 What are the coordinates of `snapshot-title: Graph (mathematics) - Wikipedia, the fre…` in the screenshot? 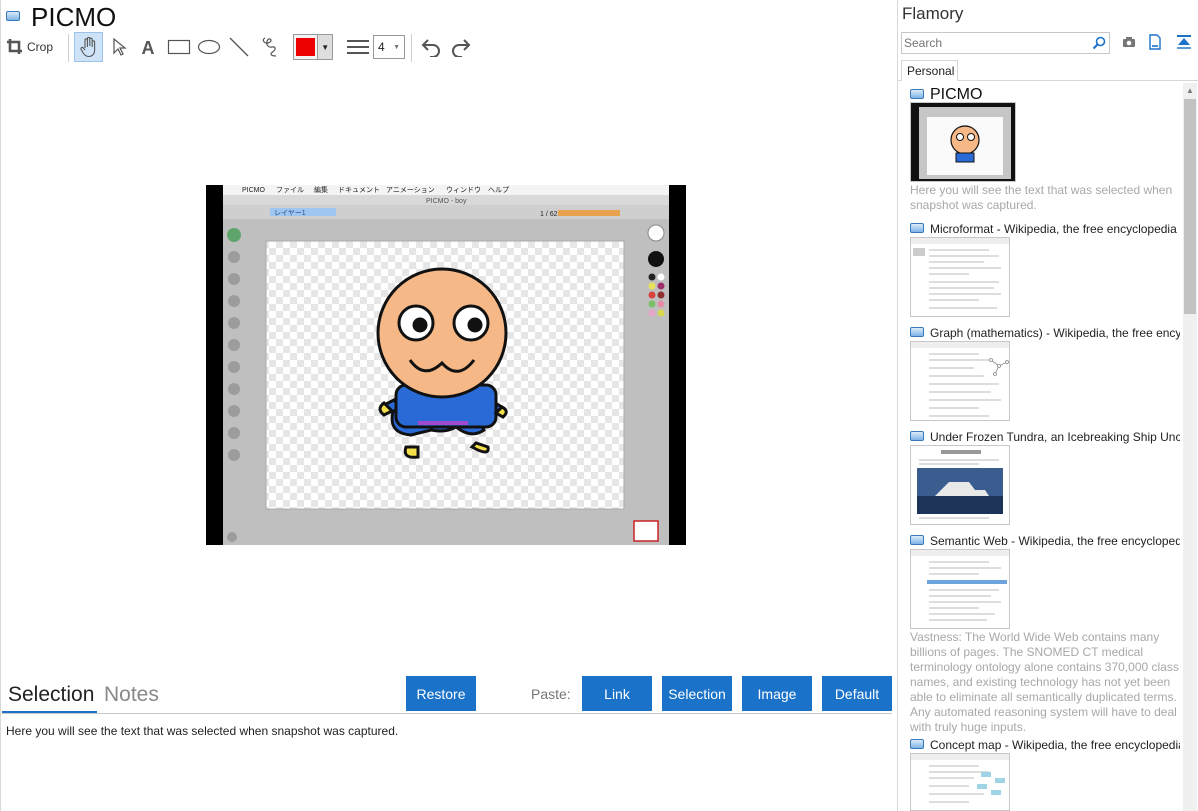 It's located at (1055, 333).